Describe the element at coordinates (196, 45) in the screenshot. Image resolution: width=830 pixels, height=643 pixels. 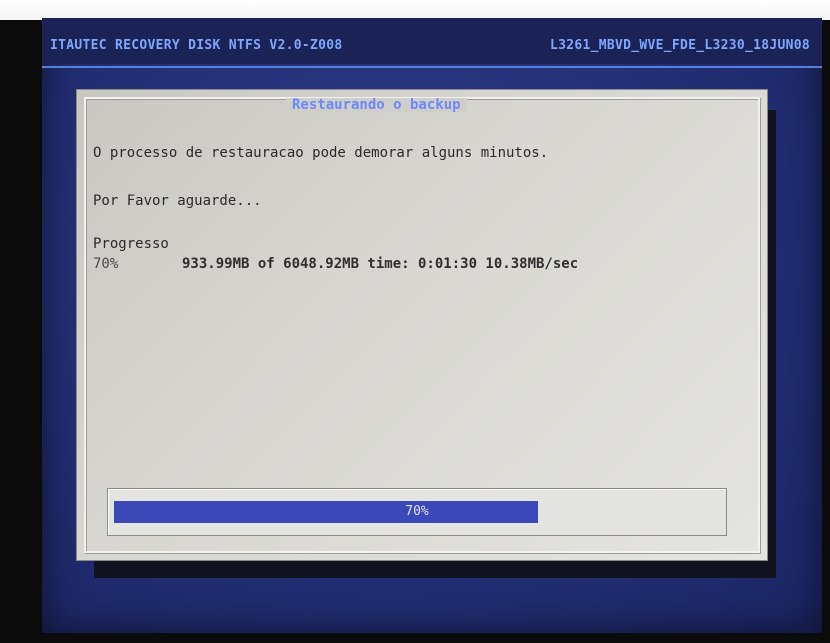
I see `app-title: ITAUTEC RECOVERY DISK NTFS V2.0-Z008` at that location.